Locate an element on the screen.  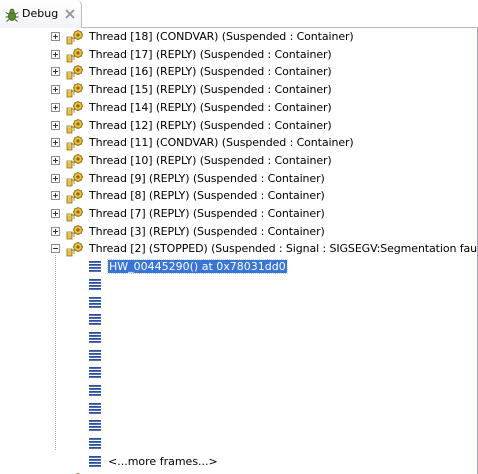
view-tab-bar: Debug is located at coordinates (239, 14).